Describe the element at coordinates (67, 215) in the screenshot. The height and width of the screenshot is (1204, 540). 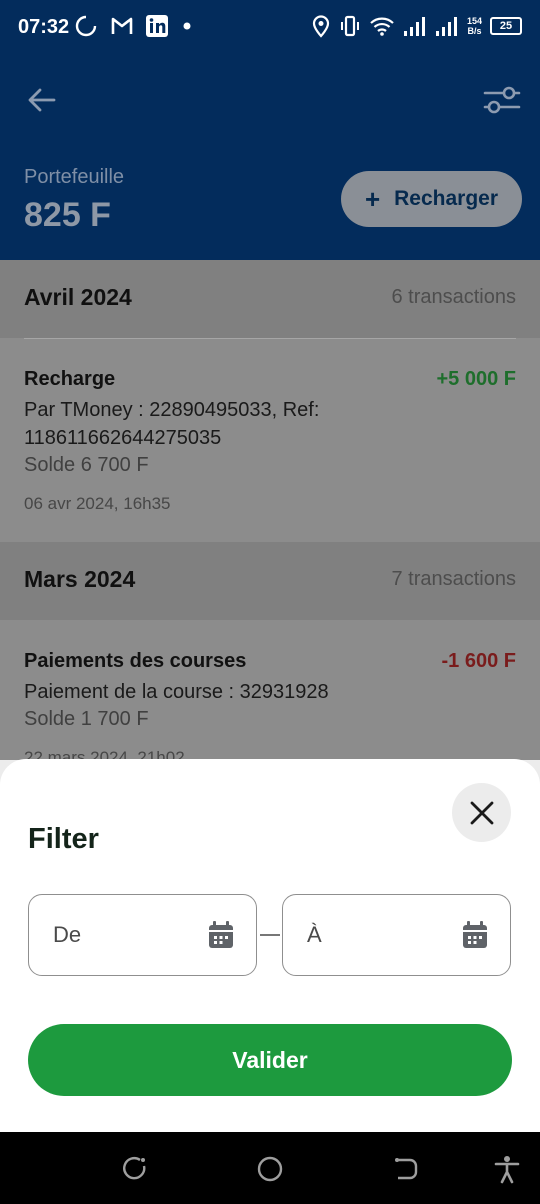
I see `wallet-balance: 825 F` at that location.